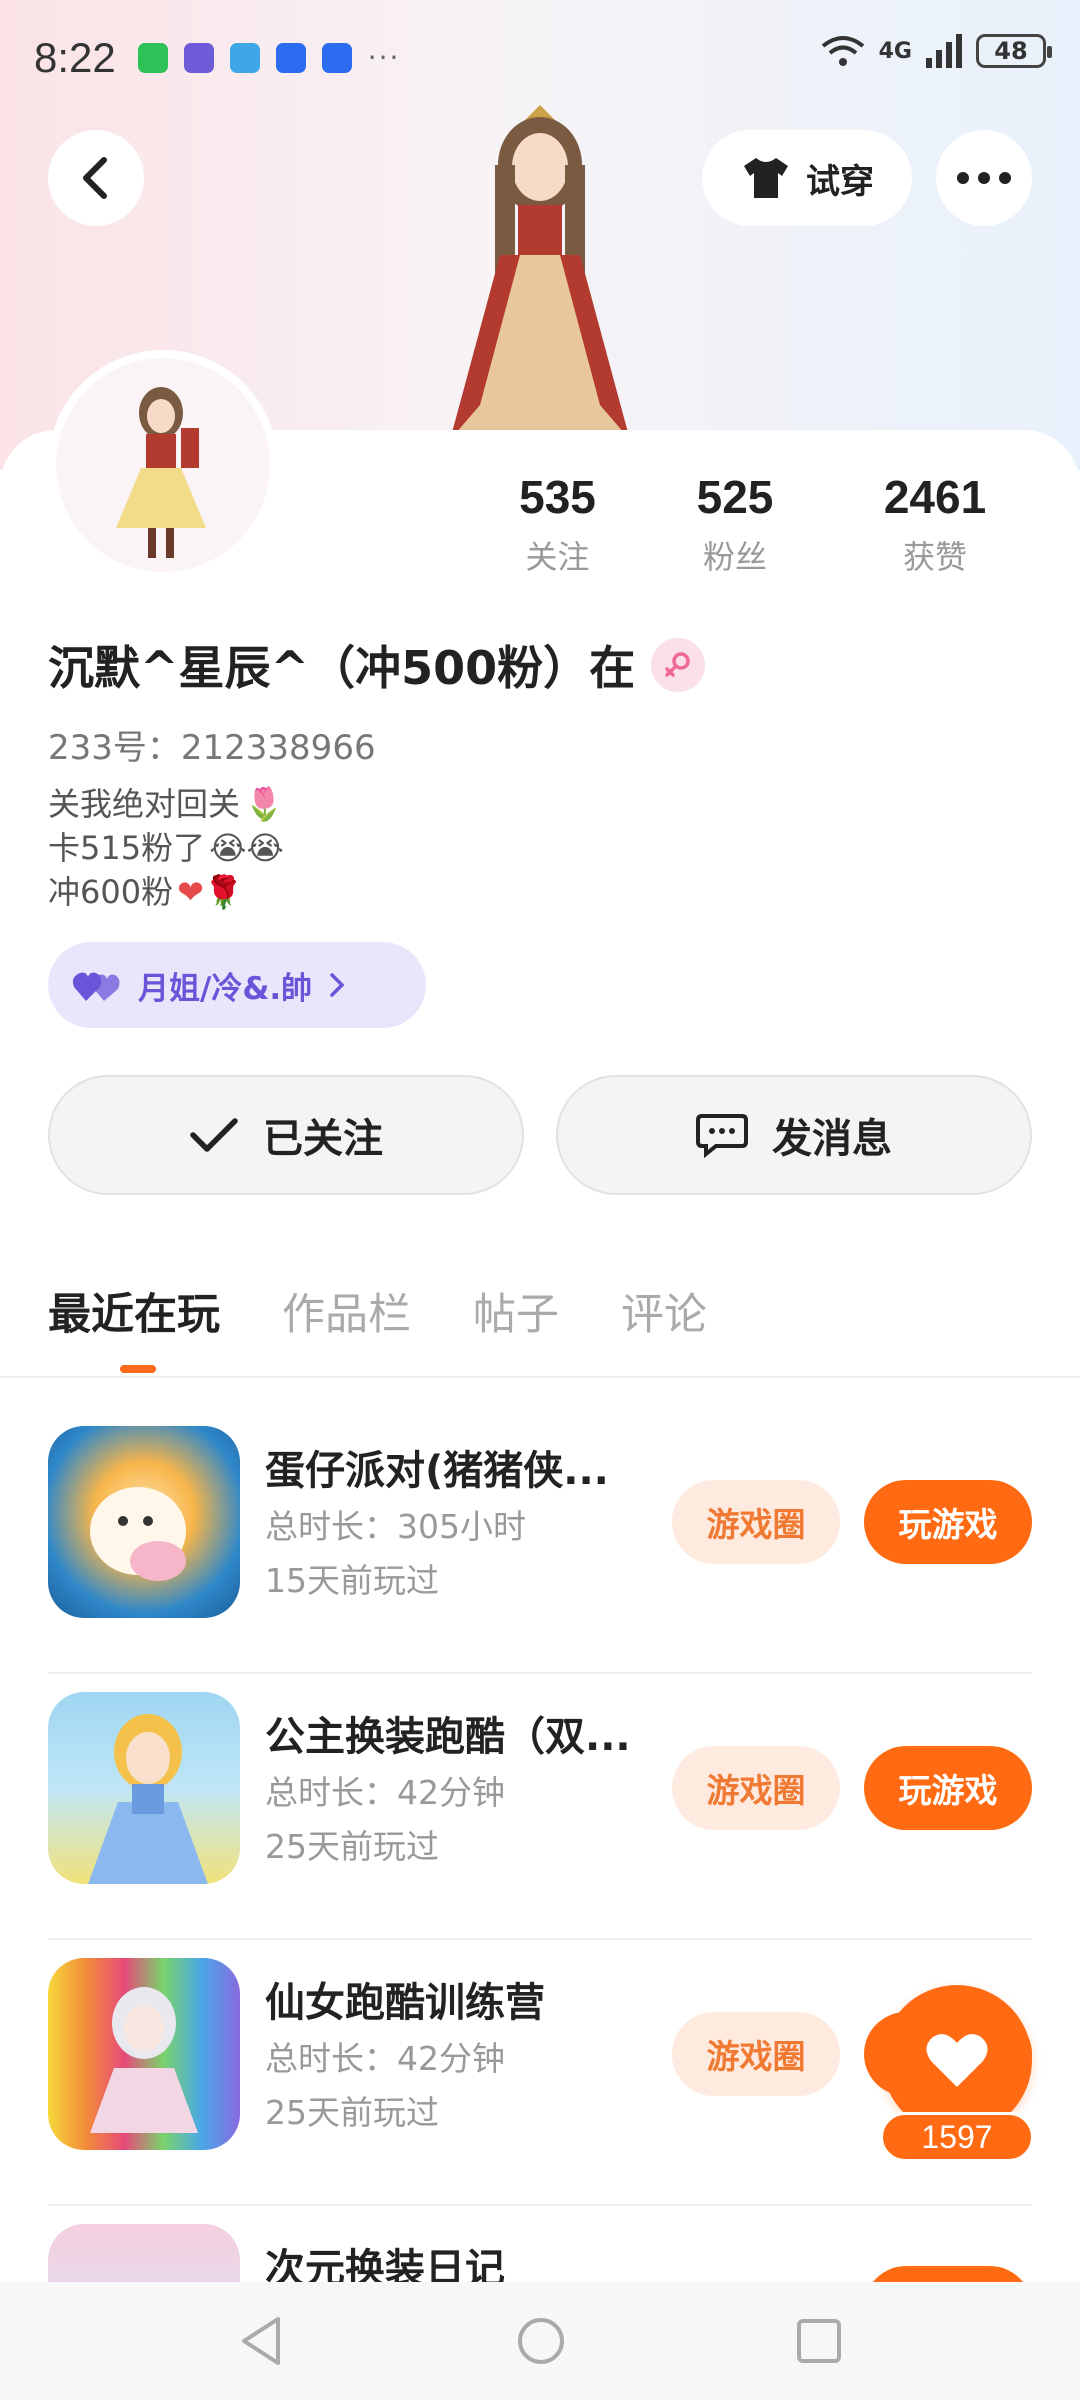 The width and height of the screenshot is (1080, 2400). I want to click on list-item: 蛋仔派对(猪猪侠... 总时长：305小时 15天前玩过 游戏圈 玩游戏, so click(540, 1541).